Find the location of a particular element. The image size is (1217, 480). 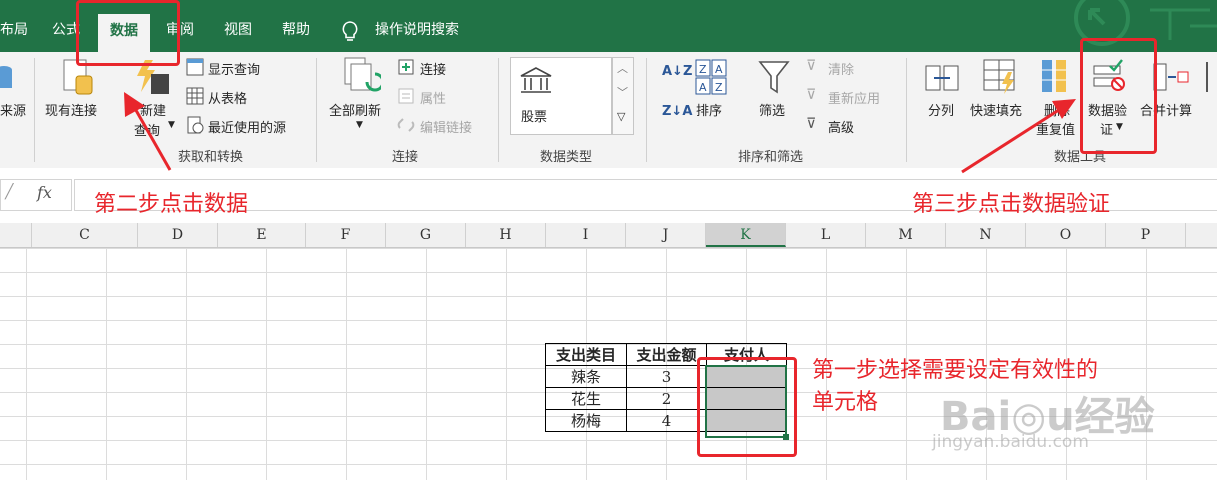

group-label-sort-filter: 排序和筛选 is located at coordinates (771, 157).